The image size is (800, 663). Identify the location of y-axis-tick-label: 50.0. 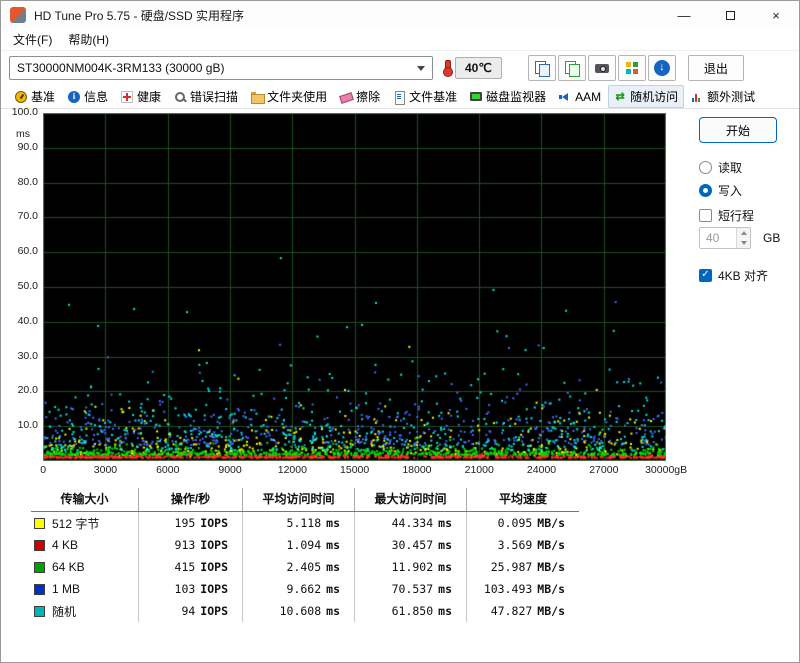
(27, 285).